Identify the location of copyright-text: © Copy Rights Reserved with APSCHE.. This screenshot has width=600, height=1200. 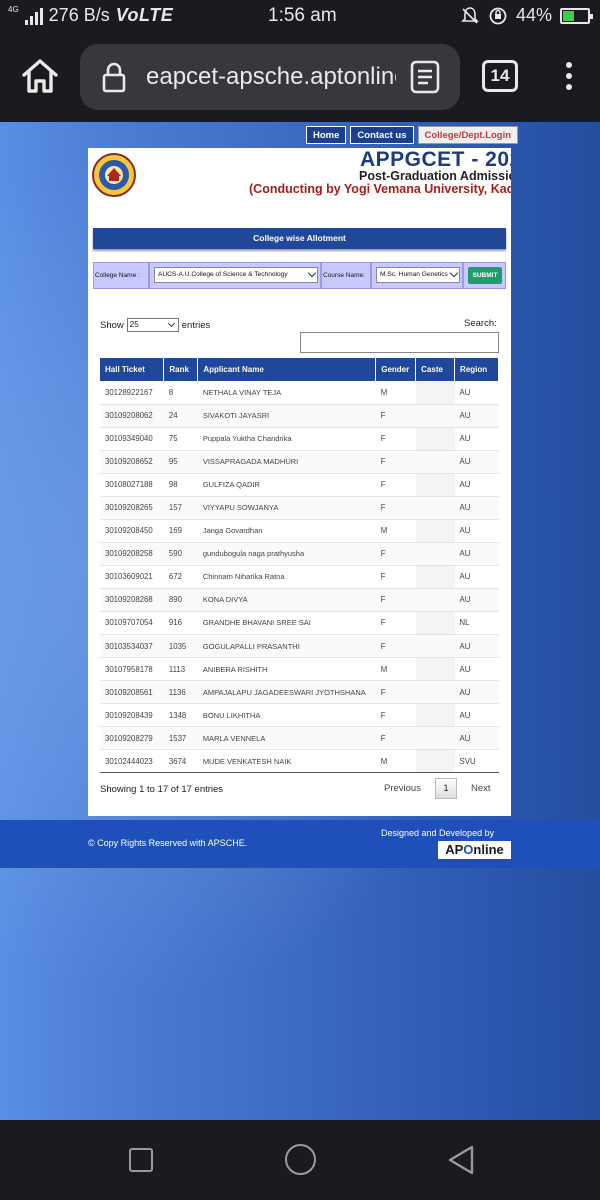
(168, 843).